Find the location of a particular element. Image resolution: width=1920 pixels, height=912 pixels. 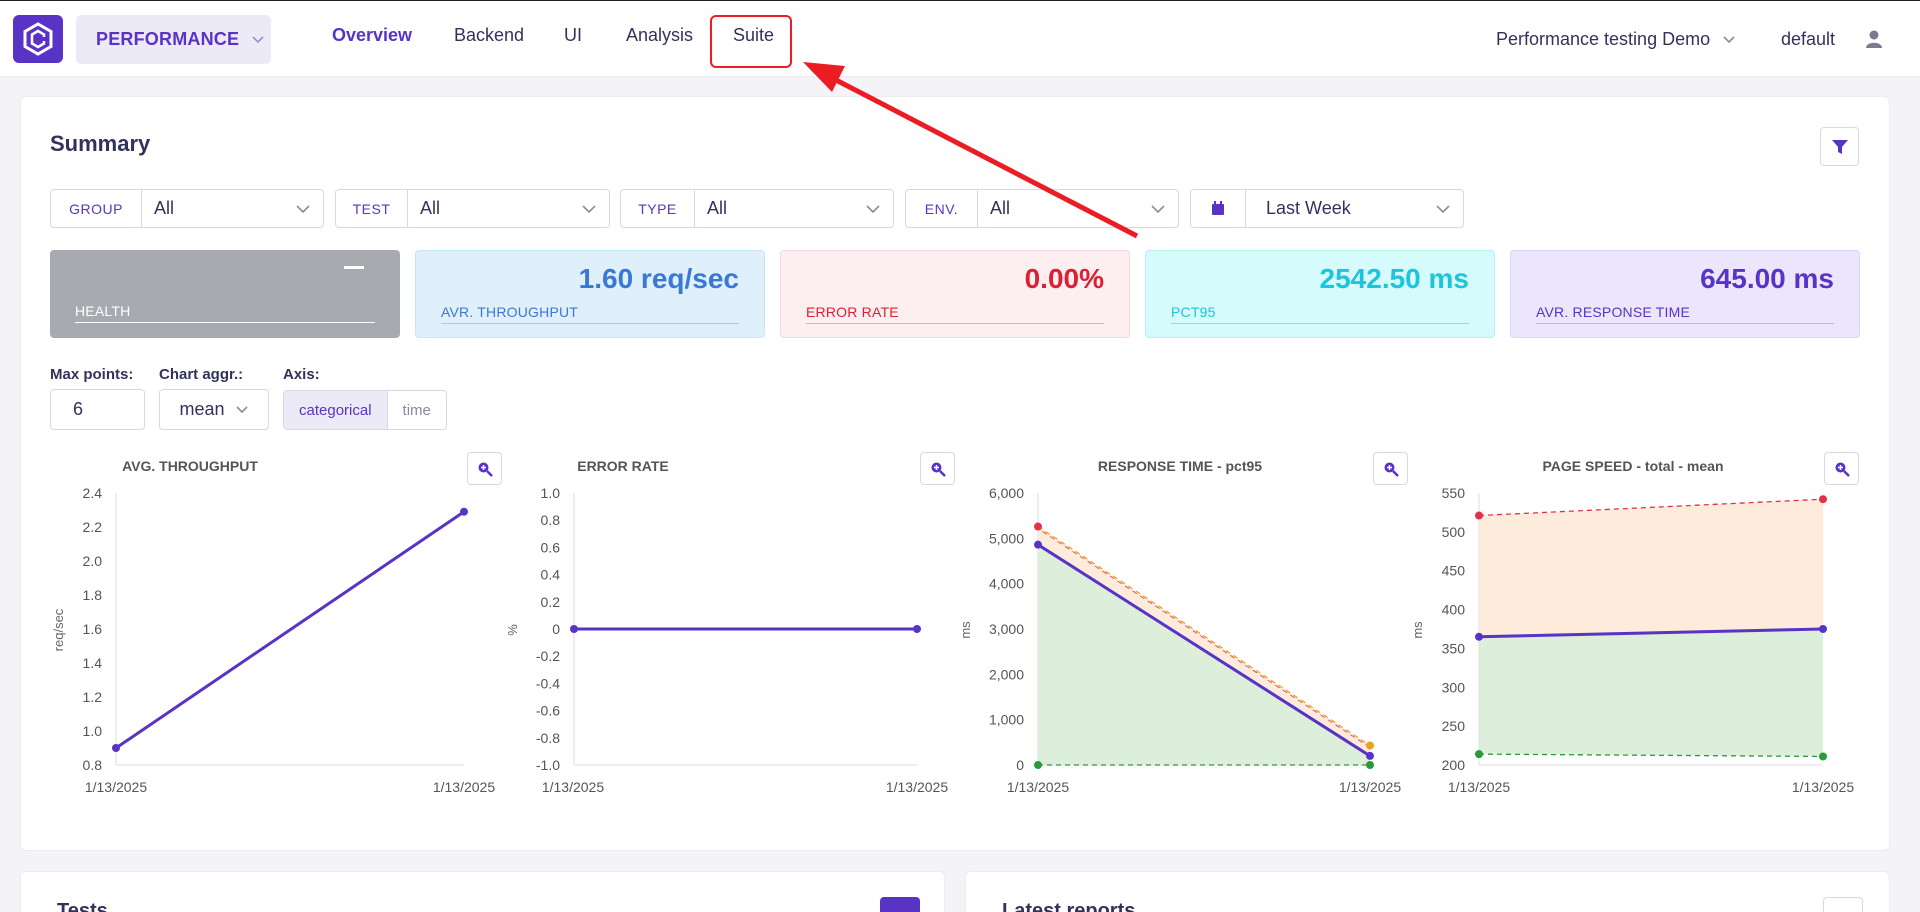

chart-y-tick: 500 is located at coordinates (1454, 532).